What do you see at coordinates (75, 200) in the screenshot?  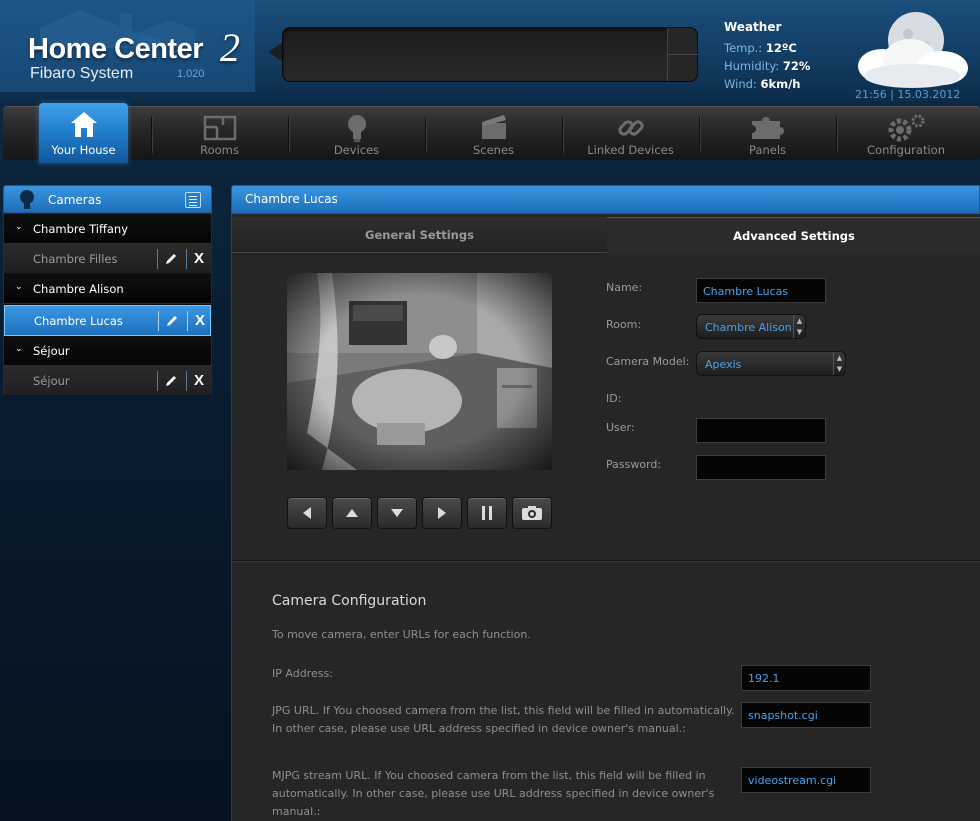 I see `sidebar-title: Cameras` at bounding box center [75, 200].